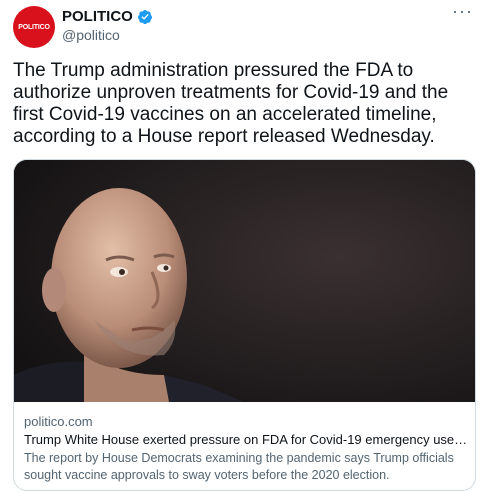 This screenshot has height=500, width=487. I want to click on card-domain: politico.com, so click(58, 421).